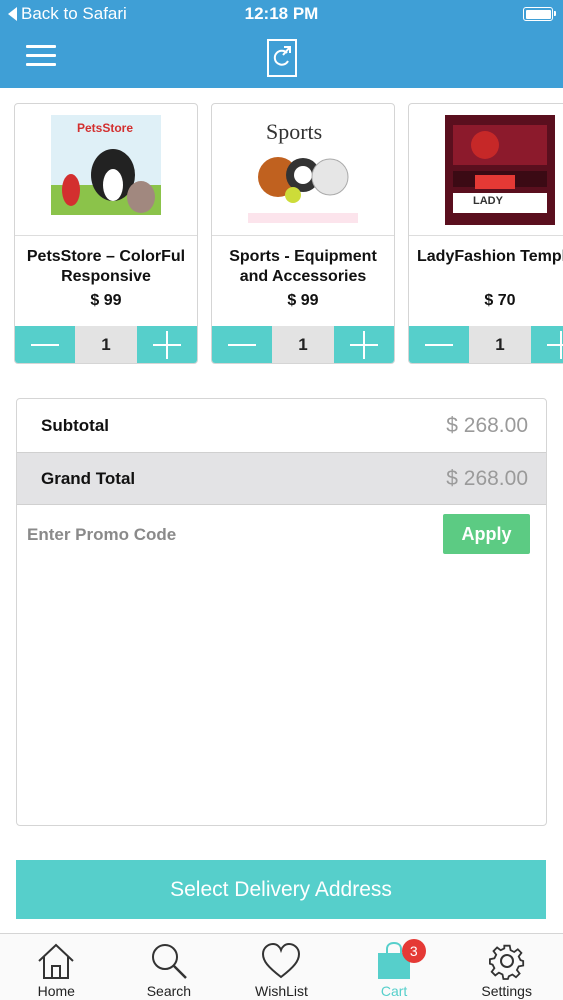  Describe the element at coordinates (488, 200) in the screenshot. I see `product-brand-text: LADY` at that location.